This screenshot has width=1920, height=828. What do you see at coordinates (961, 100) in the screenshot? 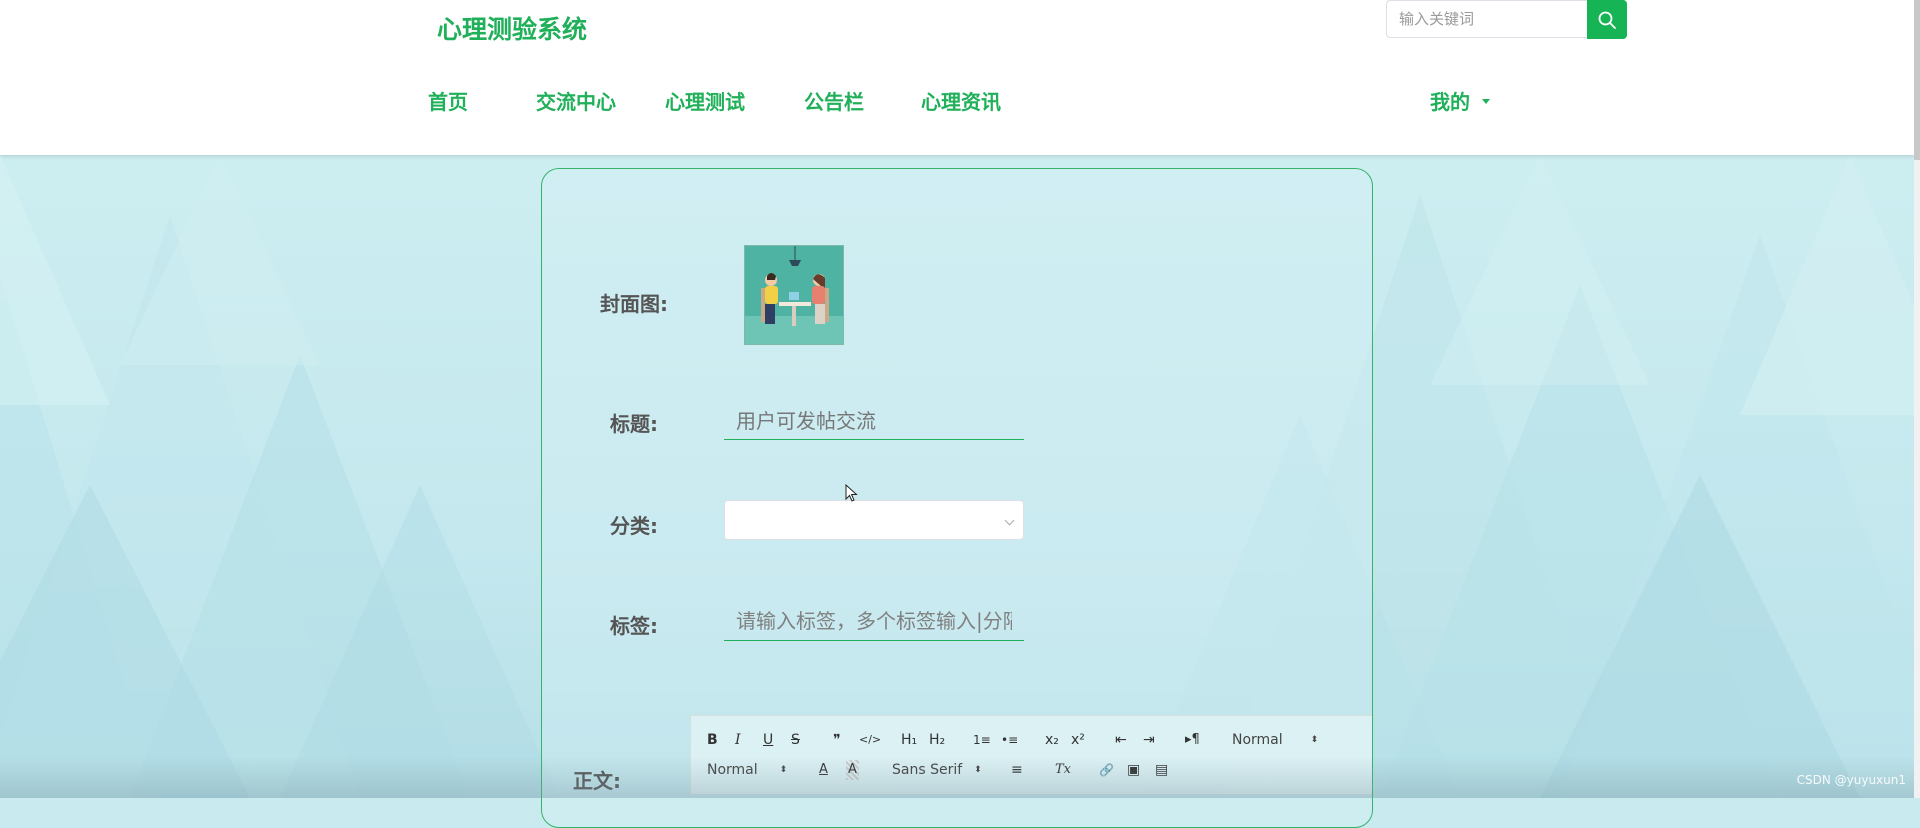
I see `nav-psych-news: 心理资讯` at bounding box center [961, 100].